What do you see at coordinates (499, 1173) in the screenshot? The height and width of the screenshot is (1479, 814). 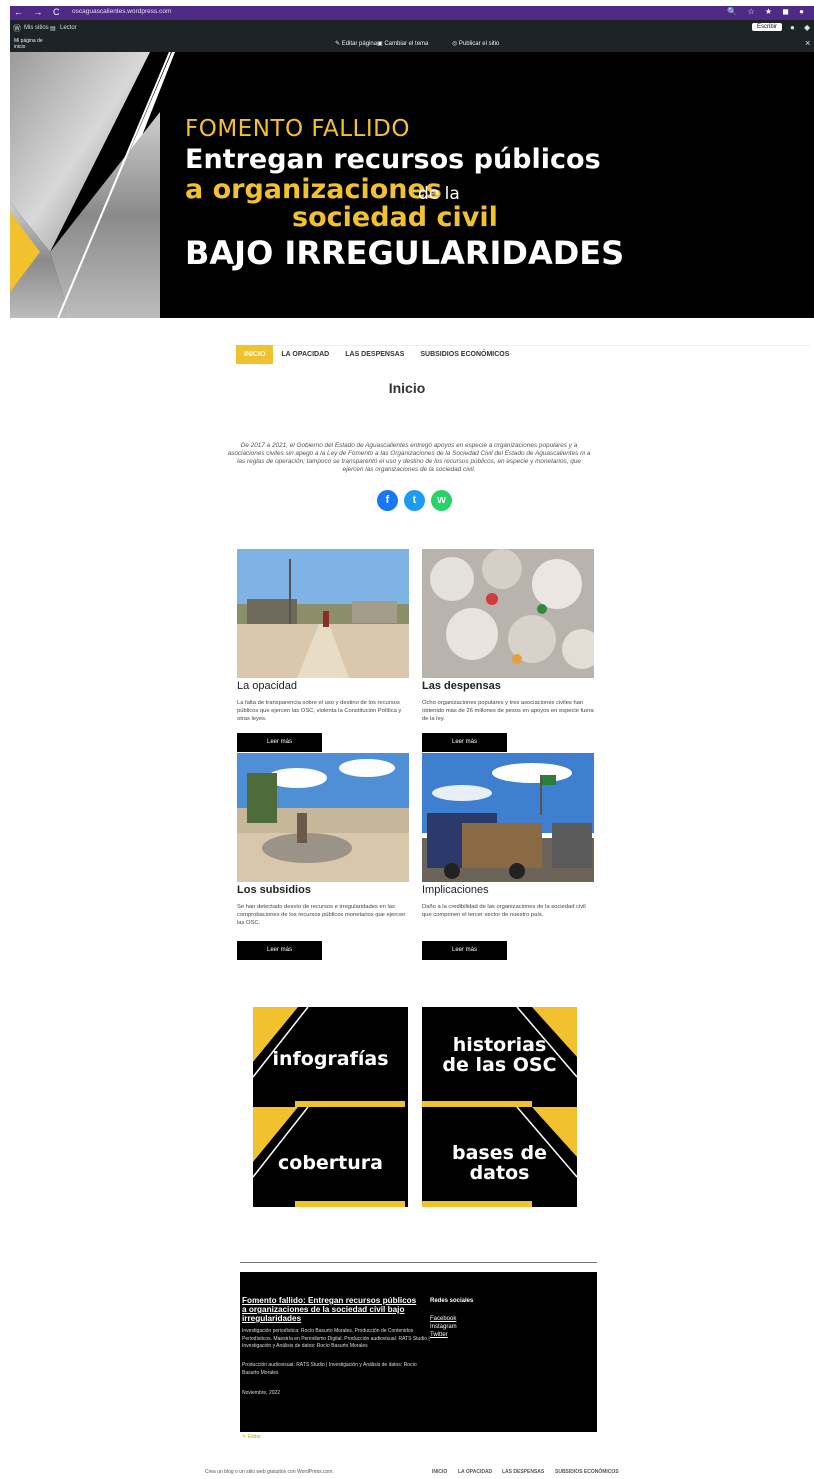 I see `tile-label-bases-2: datos` at bounding box center [499, 1173].